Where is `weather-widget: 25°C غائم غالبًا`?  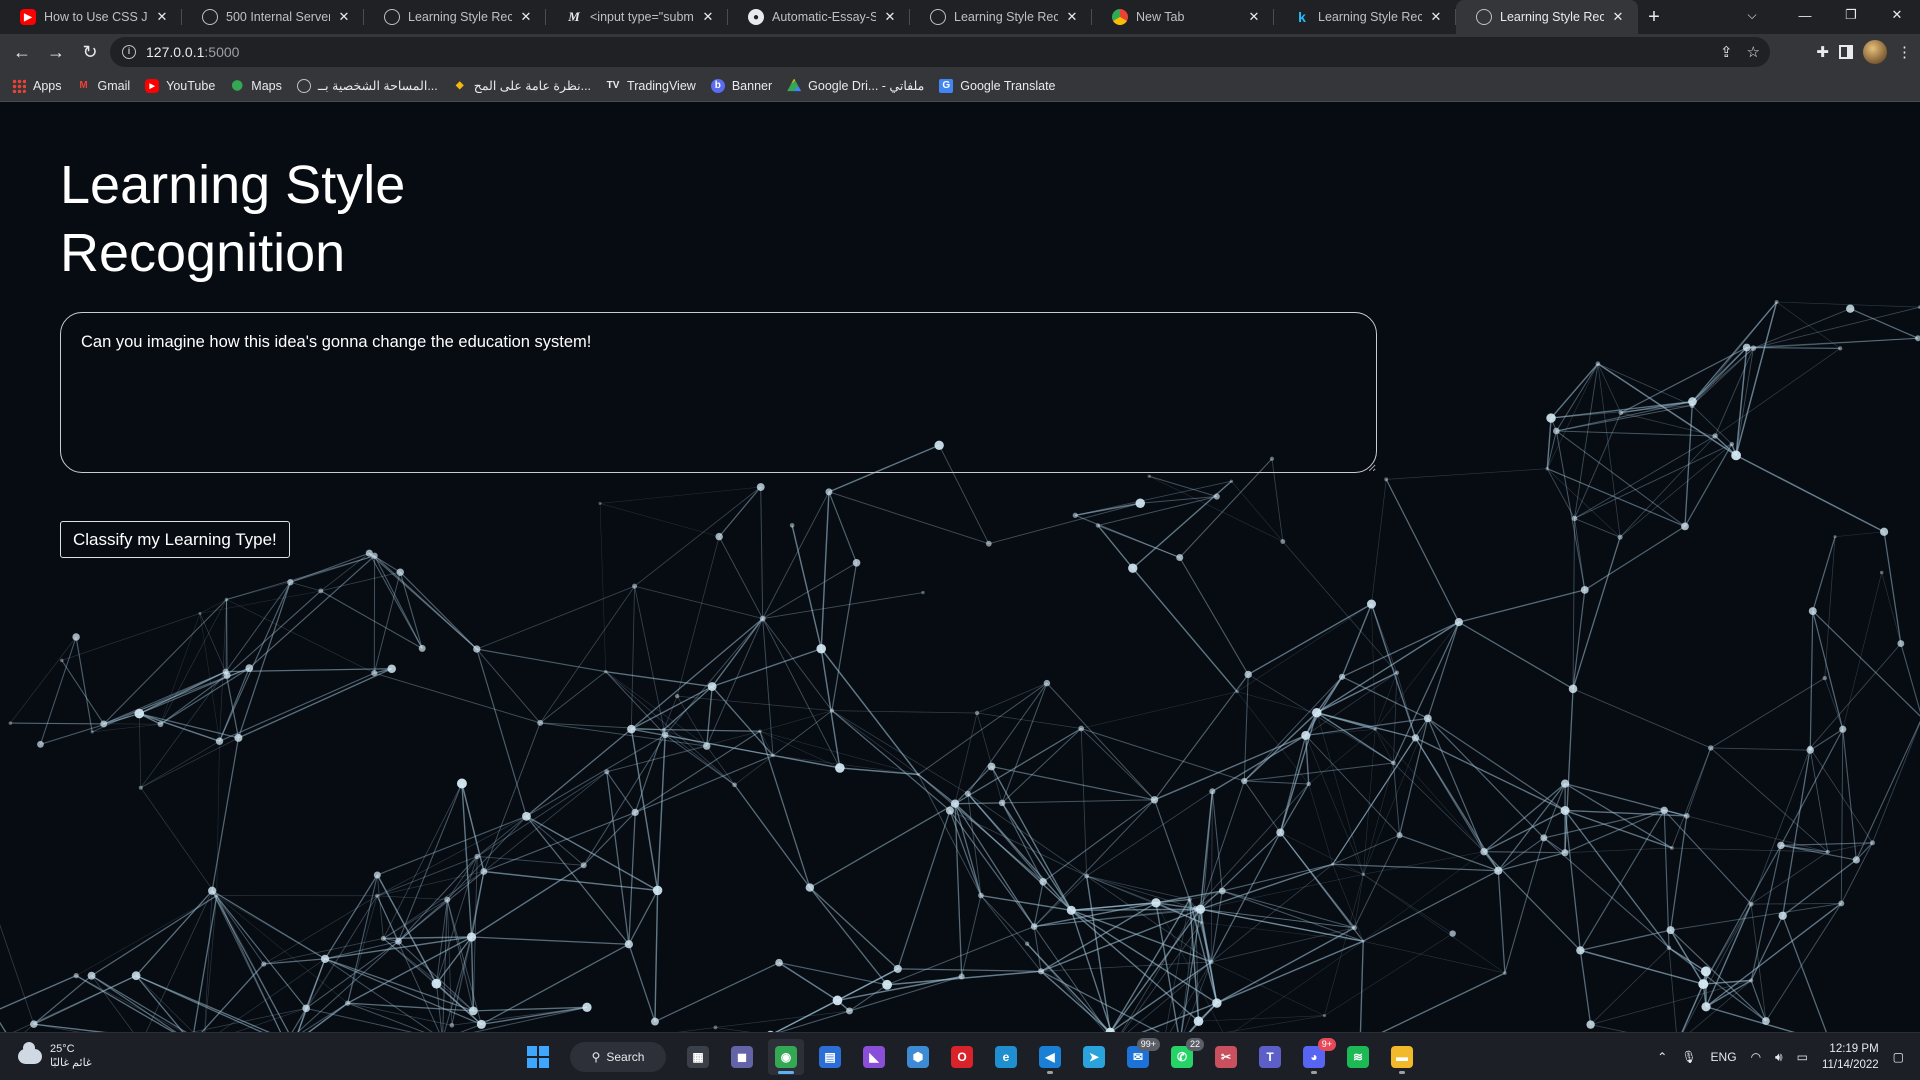 weather-widget: 25°C غائم غالبًا is located at coordinates (55, 1055).